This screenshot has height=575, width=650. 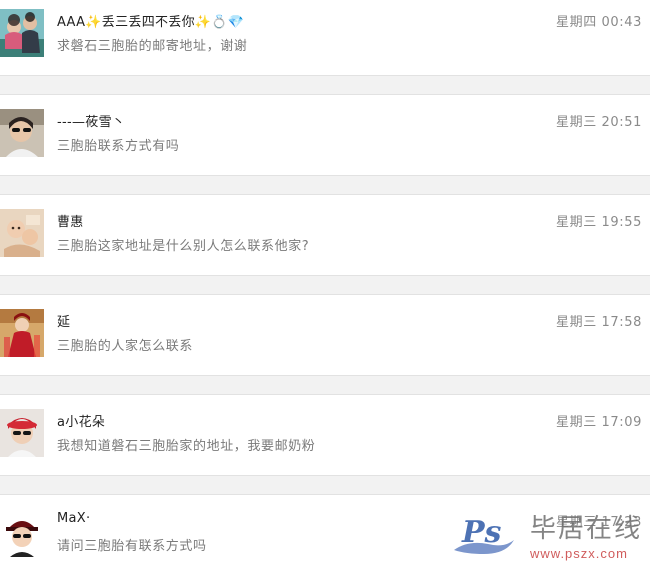 What do you see at coordinates (186, 446) in the screenshot?
I see `message-preview: 我想知道磐石三胞胎家的地址，我要邮奶粉` at bounding box center [186, 446].